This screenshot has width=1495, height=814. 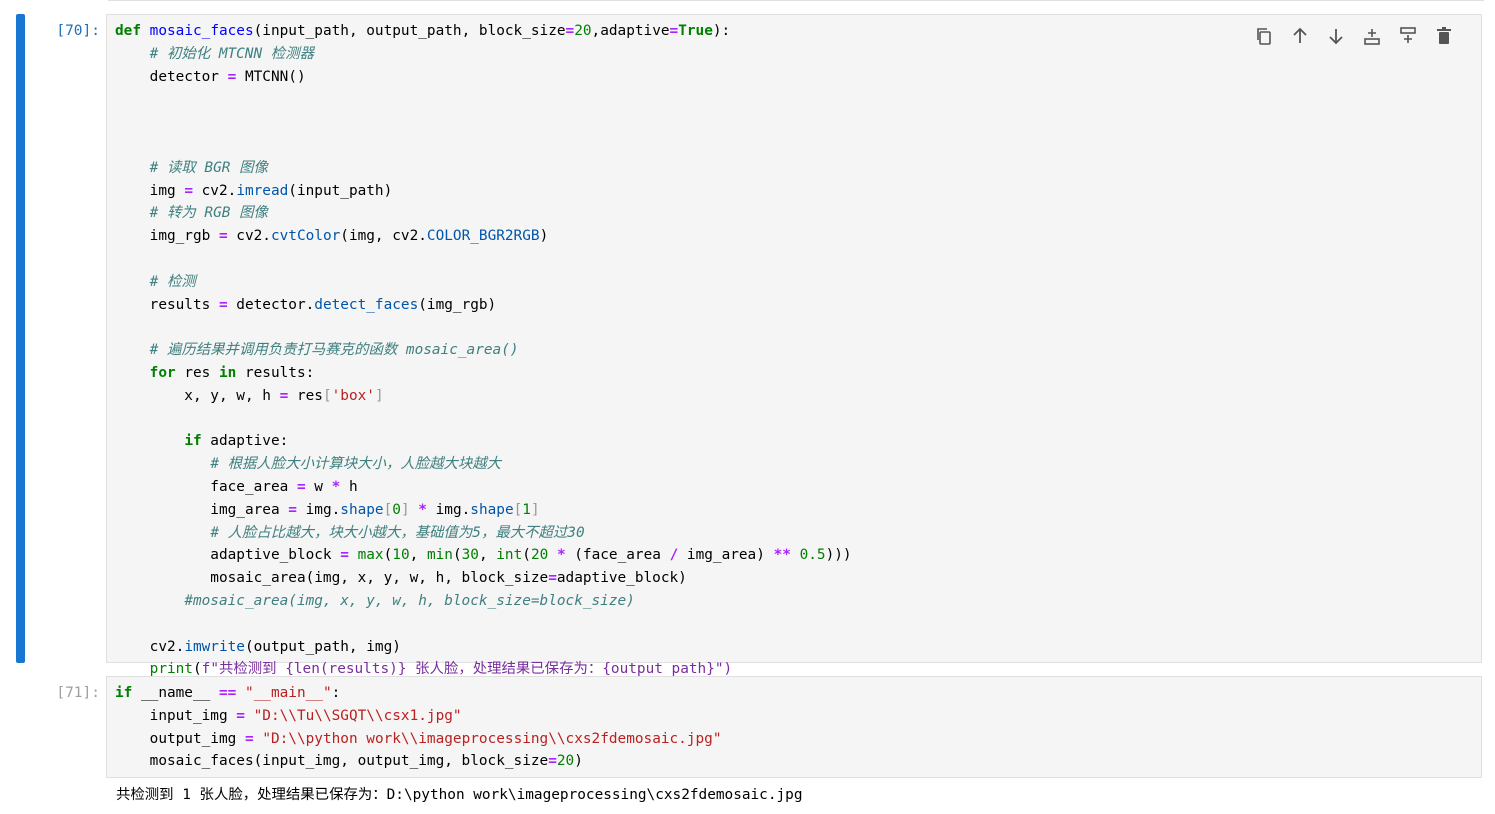 What do you see at coordinates (418, 716) in the screenshot?
I see `code-line: input_img = "D:\\Tu\\SGQT\\csx1.jpg"` at bounding box center [418, 716].